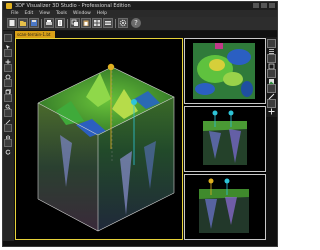 The height and width of the screenshot is (250, 320). I want to click on wand-icon, so click(8, 117).